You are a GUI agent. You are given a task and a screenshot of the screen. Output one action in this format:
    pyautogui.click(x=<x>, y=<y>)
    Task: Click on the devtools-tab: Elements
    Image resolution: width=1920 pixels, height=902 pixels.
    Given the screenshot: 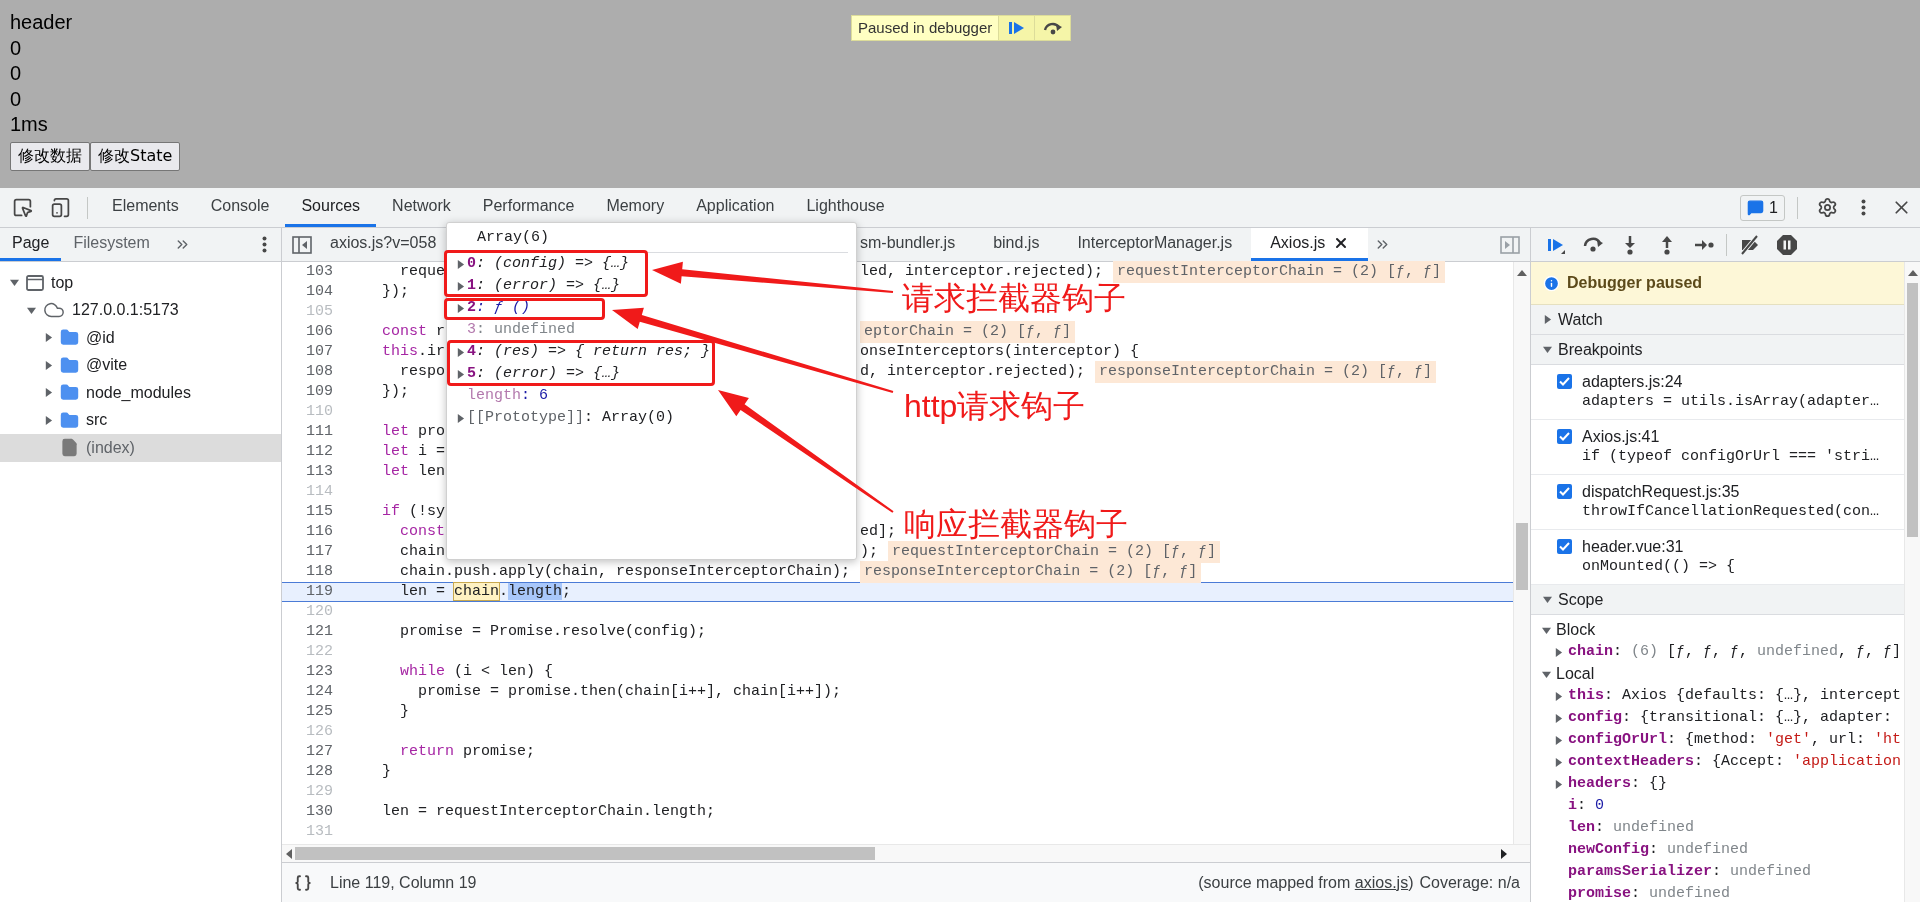 What is the action you would take?
    pyautogui.click(x=145, y=207)
    